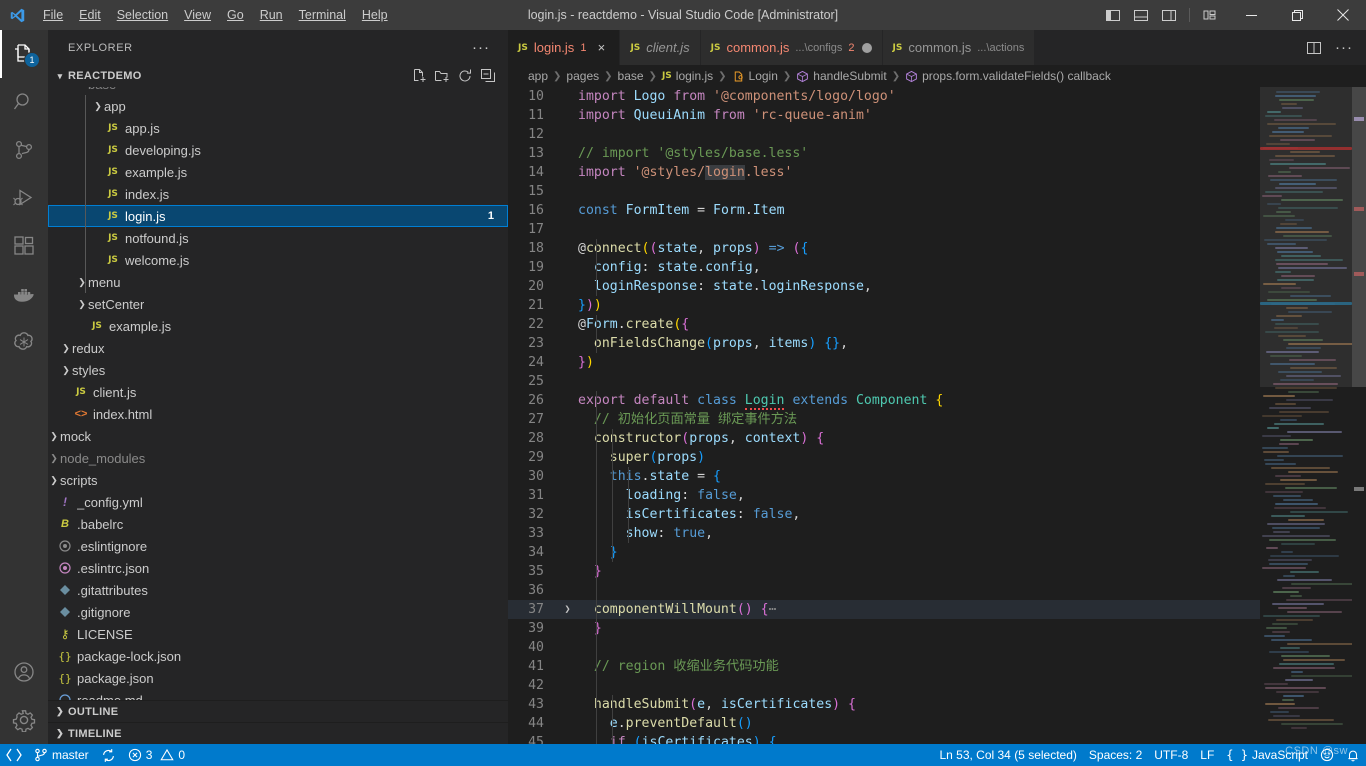 The width and height of the screenshot is (1366, 766). What do you see at coordinates (567, 609) in the screenshot?
I see `fold-expand-icon: ❯` at bounding box center [567, 609].